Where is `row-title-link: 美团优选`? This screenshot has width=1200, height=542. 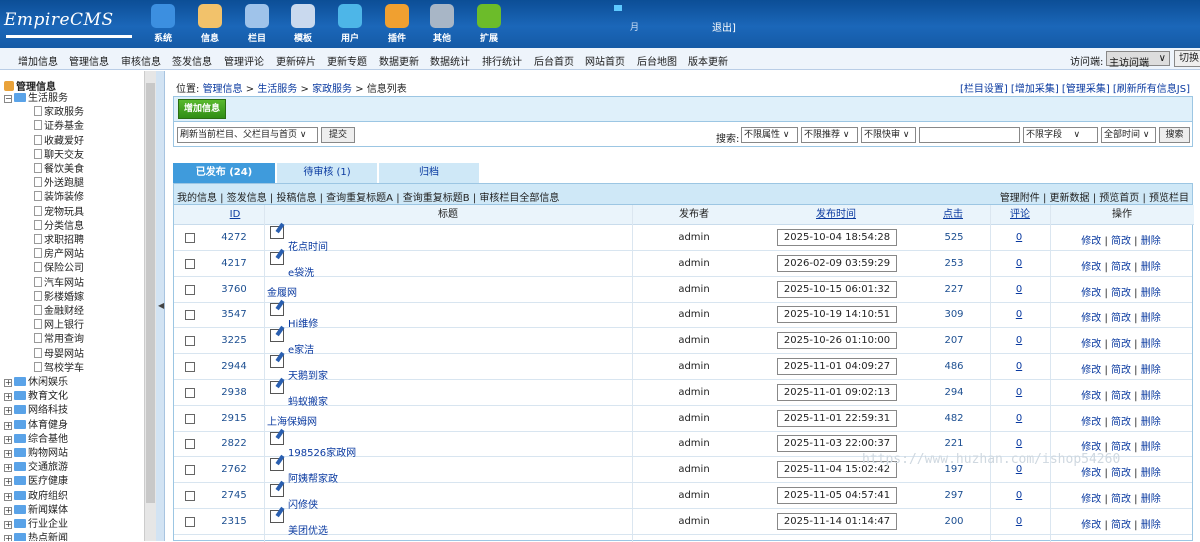 row-title-link: 美团优选 is located at coordinates (308, 529).